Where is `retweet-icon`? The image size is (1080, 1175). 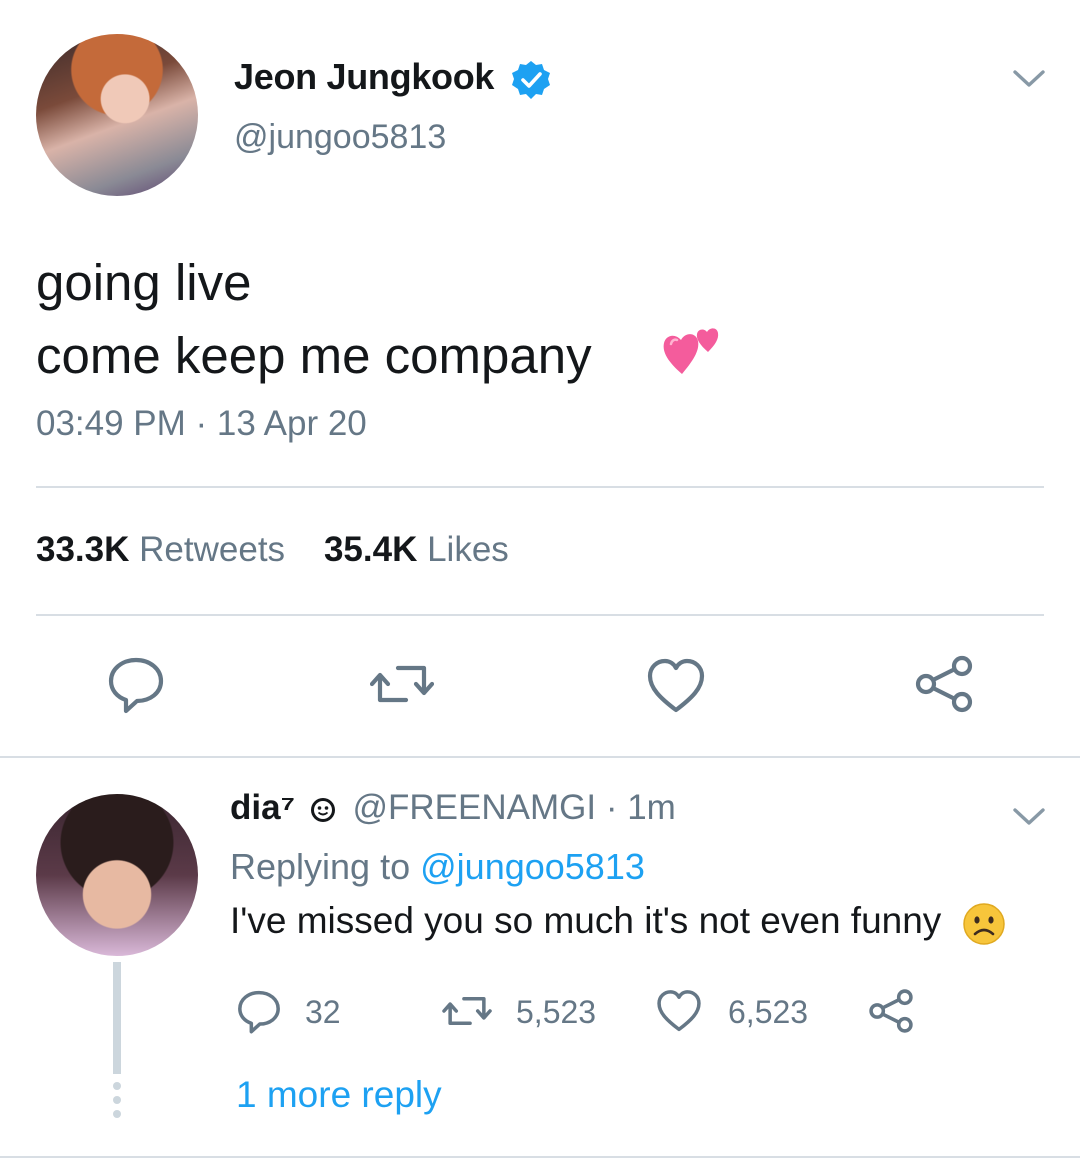
retweet-icon is located at coordinates (402, 684).